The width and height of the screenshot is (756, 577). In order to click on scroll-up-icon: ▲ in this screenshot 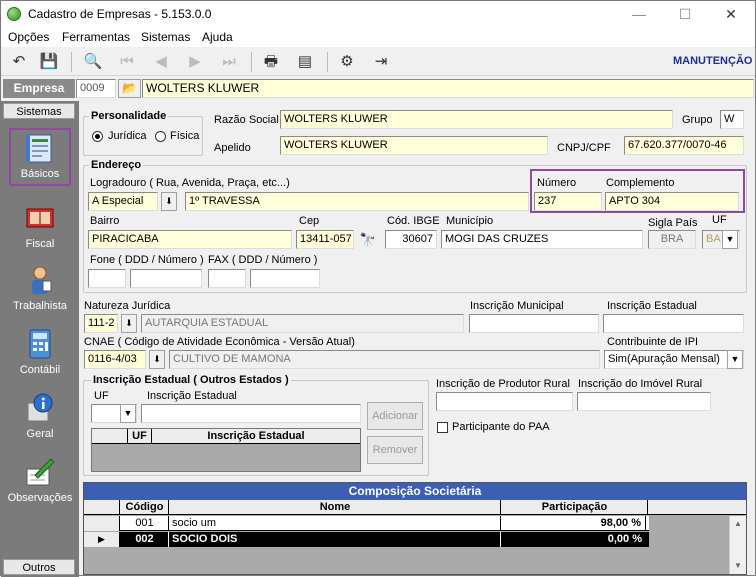, I will do `click(738, 523)`.